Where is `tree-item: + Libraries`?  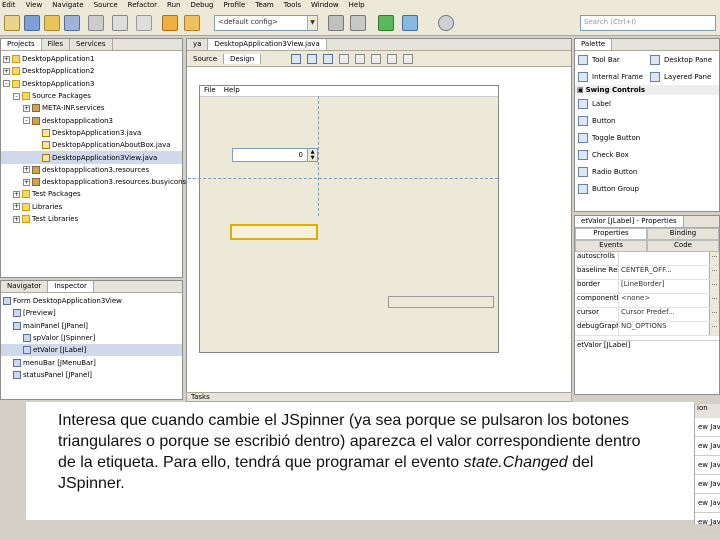 tree-item: + Libraries is located at coordinates (91, 207).